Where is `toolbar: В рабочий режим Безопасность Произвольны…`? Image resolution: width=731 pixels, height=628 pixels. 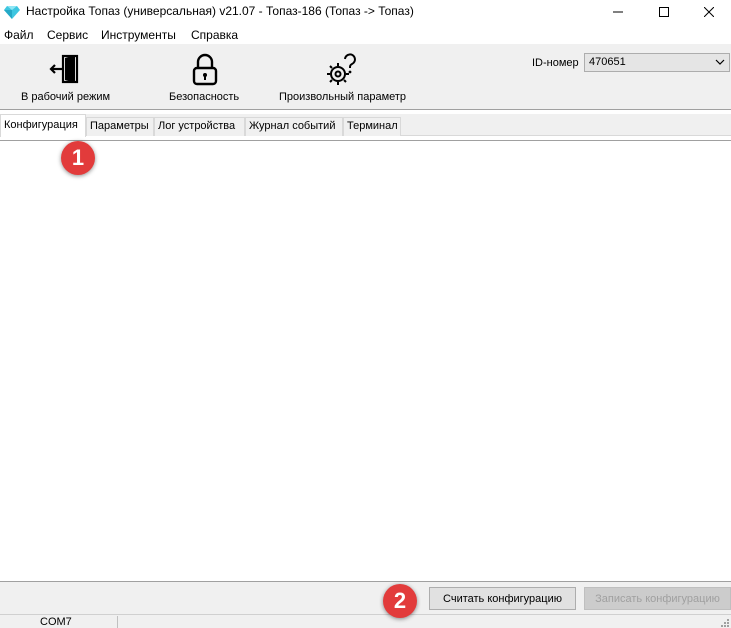 toolbar: В рабочий режим Безопасность Произвольны… is located at coordinates (365, 77).